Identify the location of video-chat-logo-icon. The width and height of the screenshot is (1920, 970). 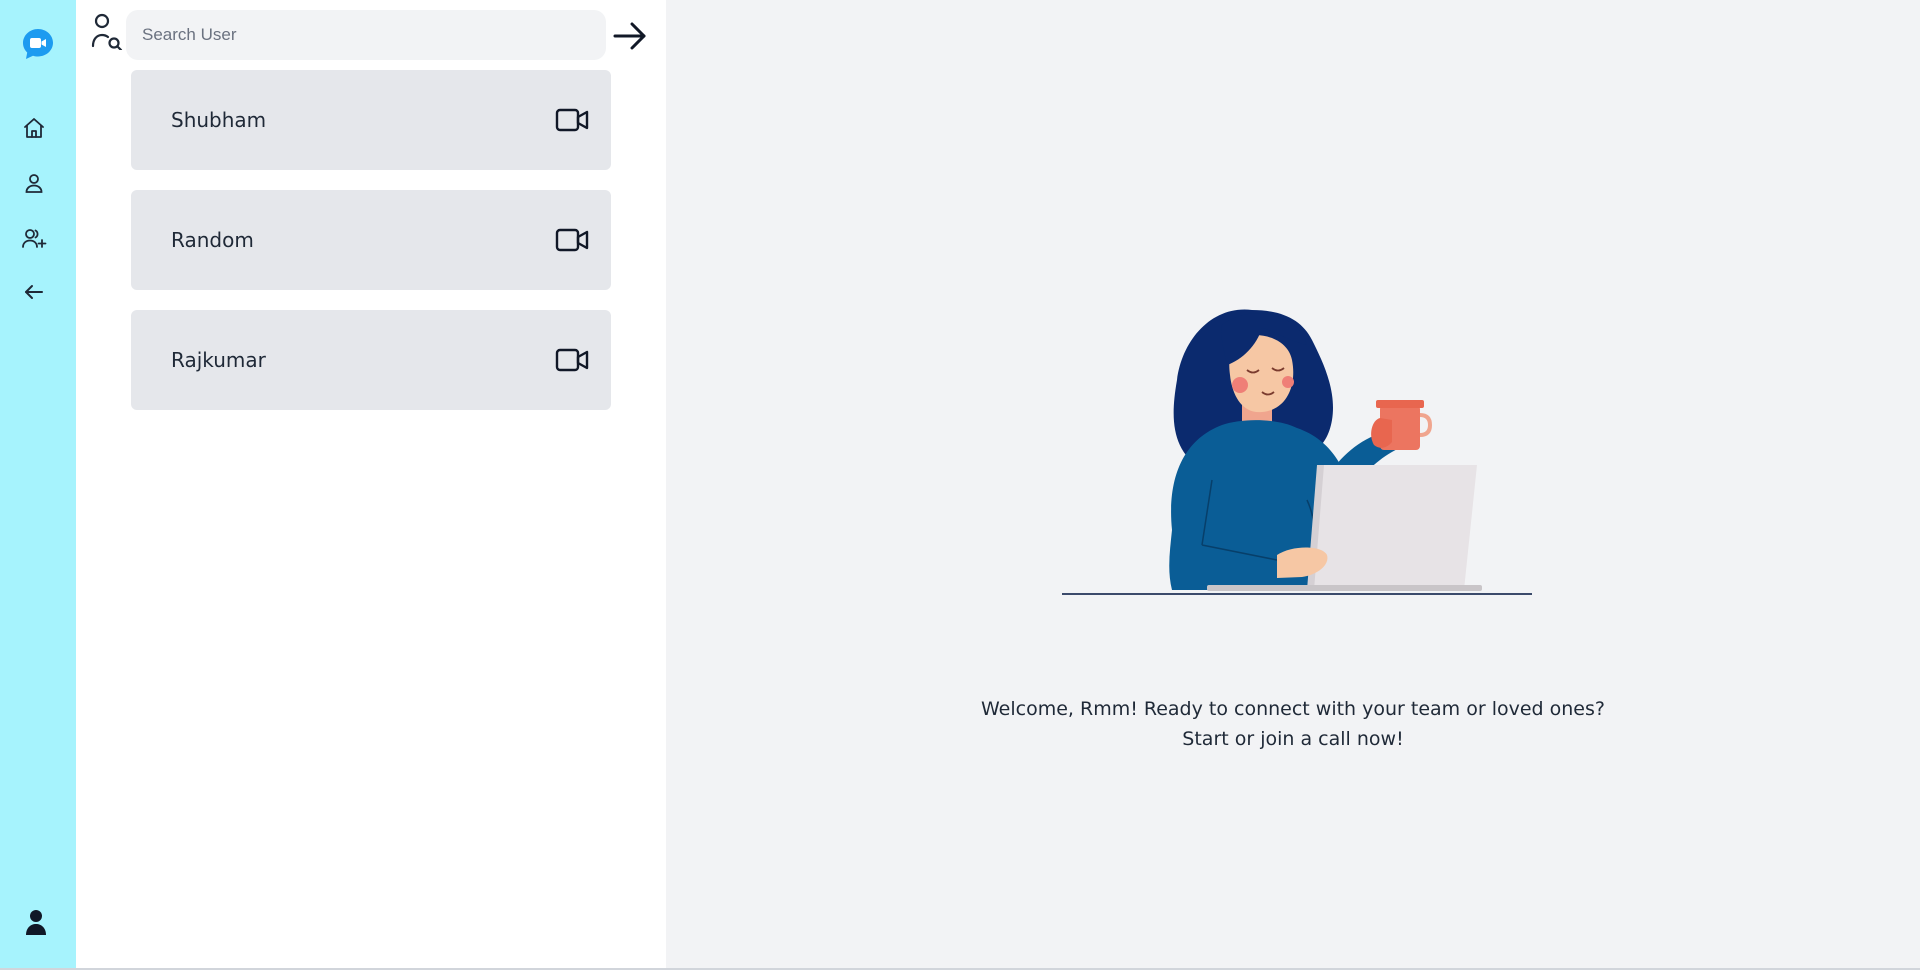
(38, 44).